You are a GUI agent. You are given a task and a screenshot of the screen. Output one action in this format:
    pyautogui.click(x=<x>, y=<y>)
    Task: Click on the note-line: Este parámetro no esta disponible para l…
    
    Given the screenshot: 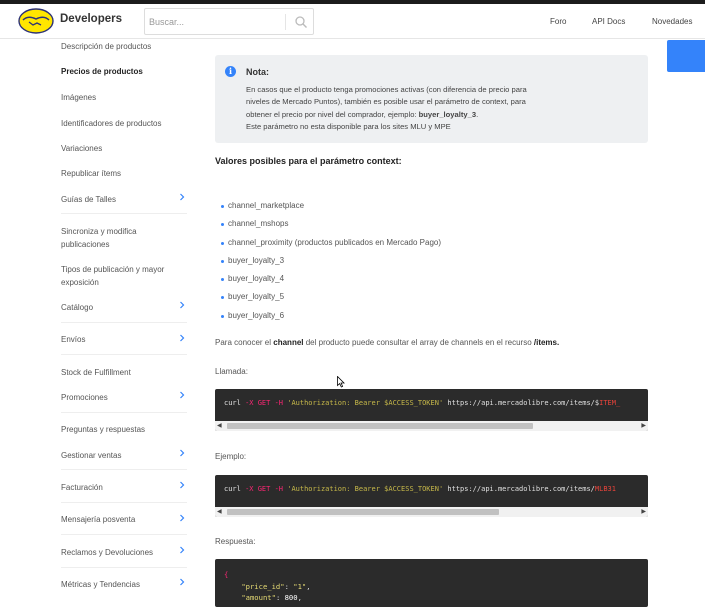 What is the action you would take?
    pyautogui.click(x=348, y=127)
    